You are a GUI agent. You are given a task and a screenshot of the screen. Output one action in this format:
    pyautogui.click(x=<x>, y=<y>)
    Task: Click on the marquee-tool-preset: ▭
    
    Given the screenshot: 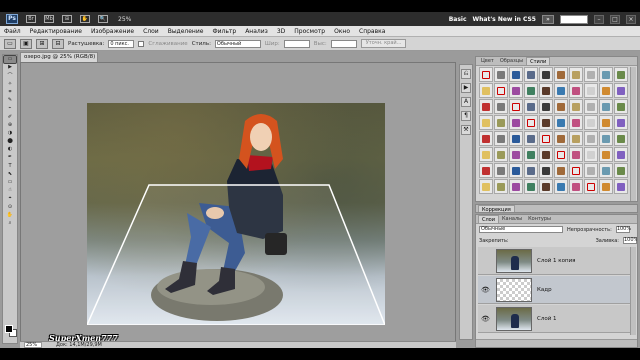 What is the action you would take?
    pyautogui.click(x=10, y=43)
    